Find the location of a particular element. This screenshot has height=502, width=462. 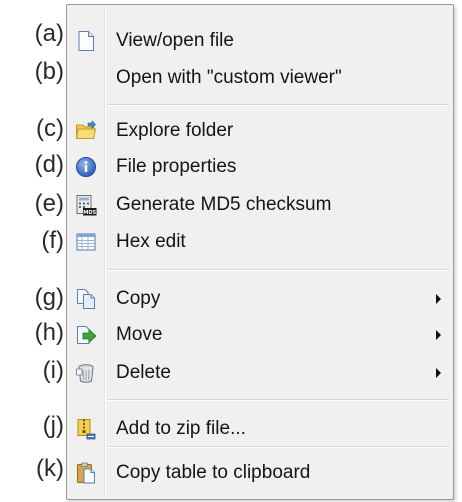

menu-item-label: Explore folder is located at coordinates (175, 130).